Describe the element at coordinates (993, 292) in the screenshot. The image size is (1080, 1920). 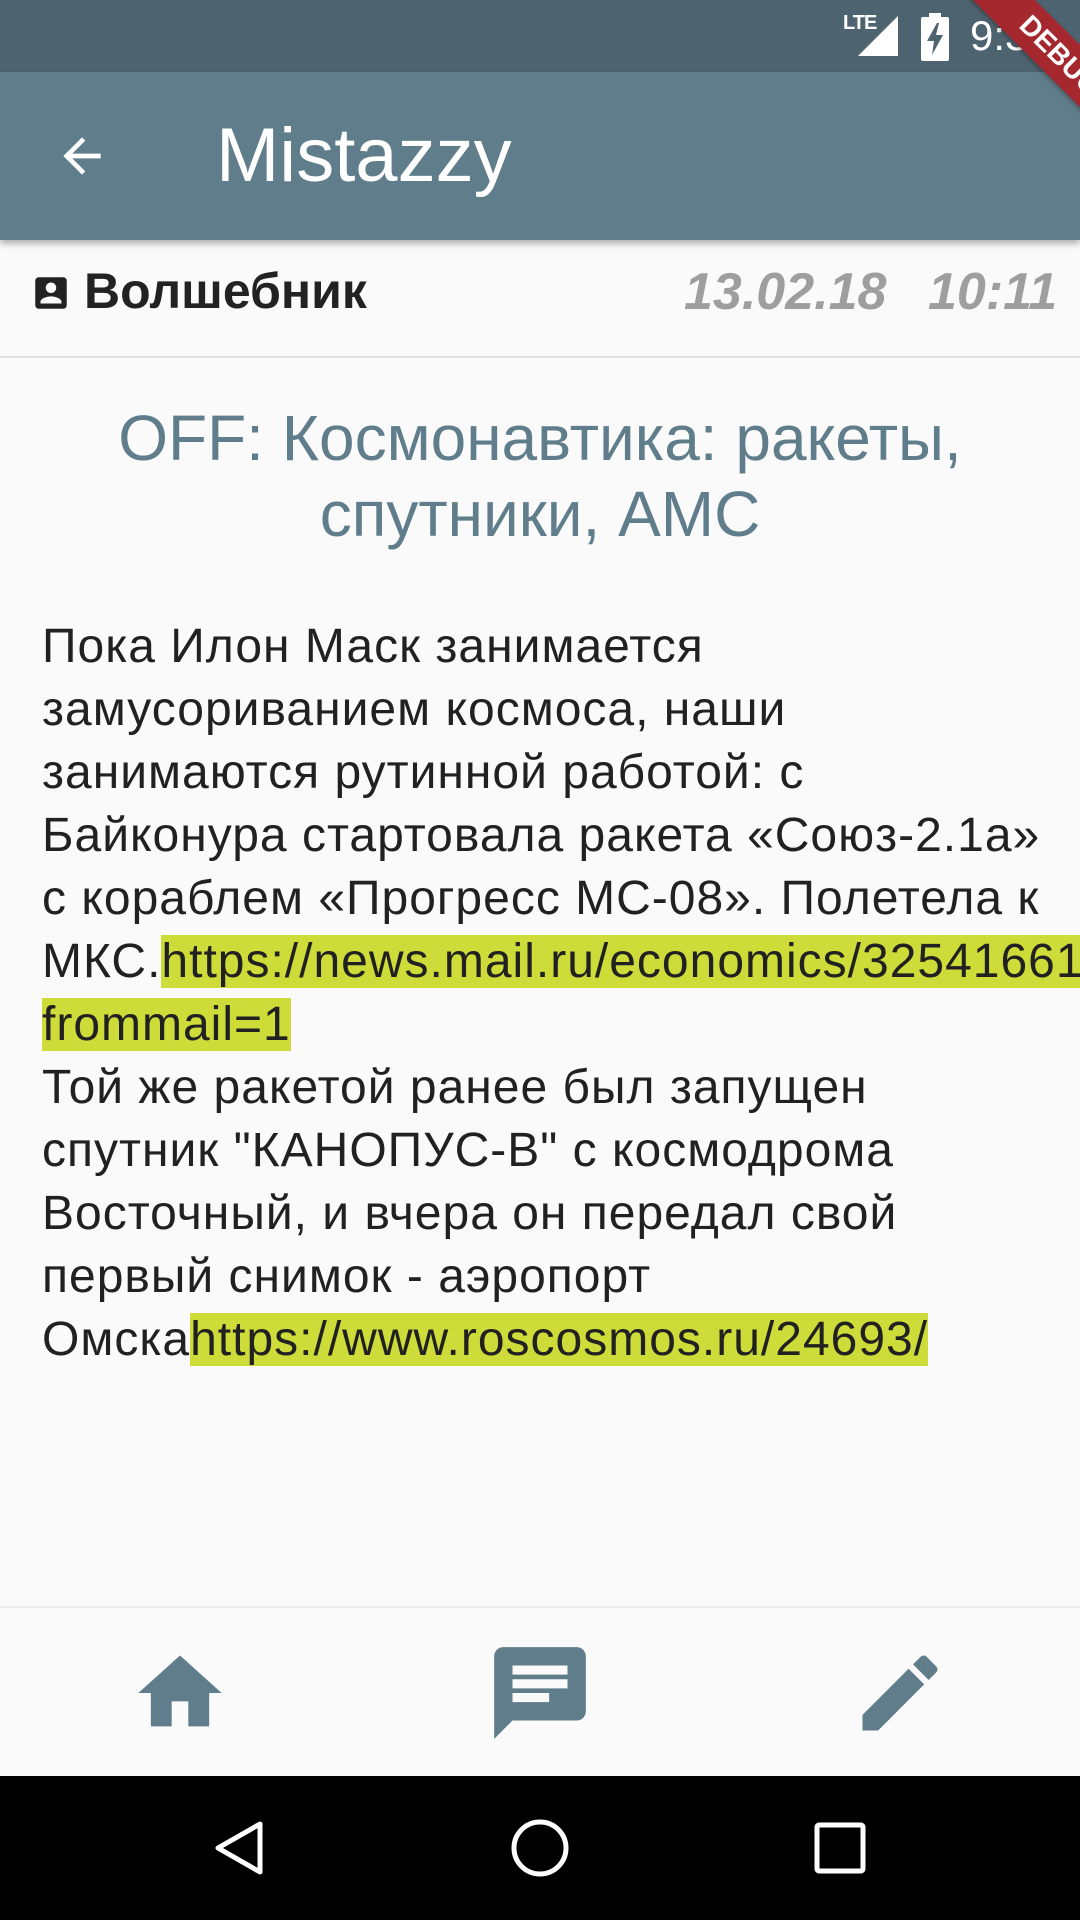
I see `post-time: 10:11` at that location.